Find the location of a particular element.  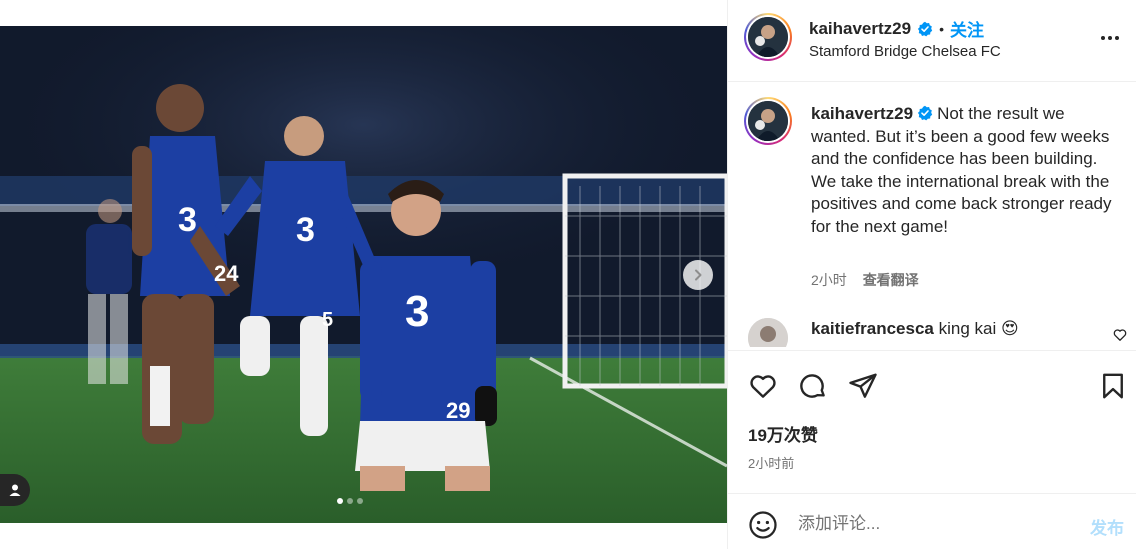

caption-username: kaihavertz29 is located at coordinates (862, 113).